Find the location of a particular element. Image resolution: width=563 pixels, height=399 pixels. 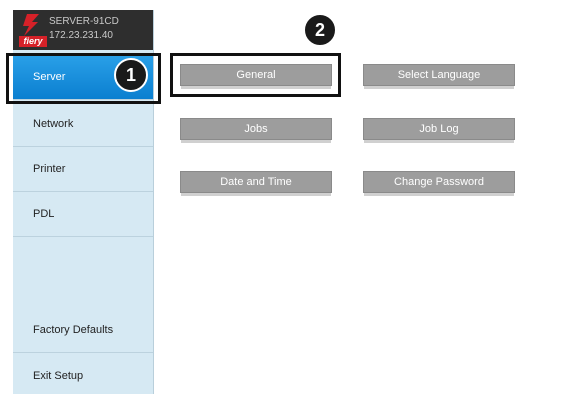

server-name: SERVER-91CD is located at coordinates (84, 21).